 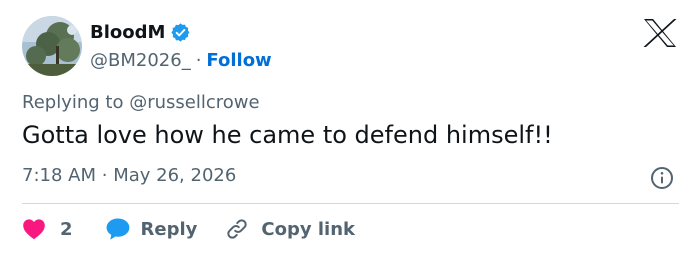 I want to click on info-icon, so click(x=662, y=178).